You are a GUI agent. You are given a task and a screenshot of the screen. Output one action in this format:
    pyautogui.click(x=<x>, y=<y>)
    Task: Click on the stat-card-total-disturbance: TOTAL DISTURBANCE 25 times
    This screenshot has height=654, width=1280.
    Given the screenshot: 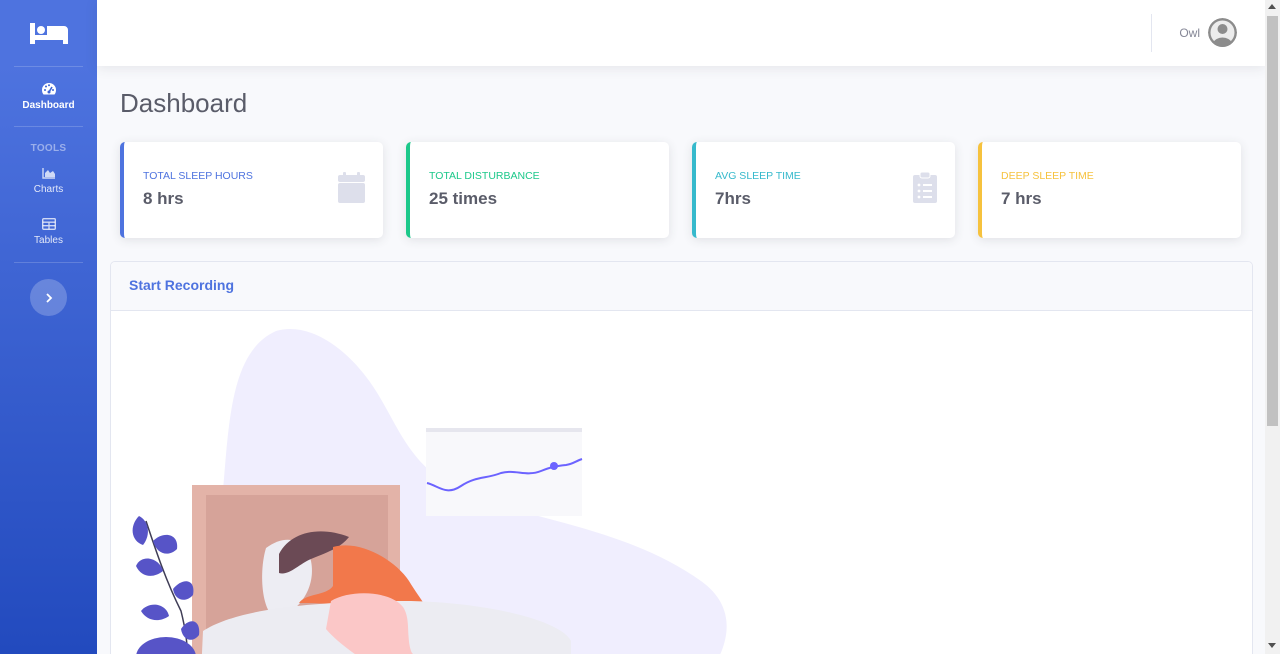 What is the action you would take?
    pyautogui.click(x=537, y=190)
    